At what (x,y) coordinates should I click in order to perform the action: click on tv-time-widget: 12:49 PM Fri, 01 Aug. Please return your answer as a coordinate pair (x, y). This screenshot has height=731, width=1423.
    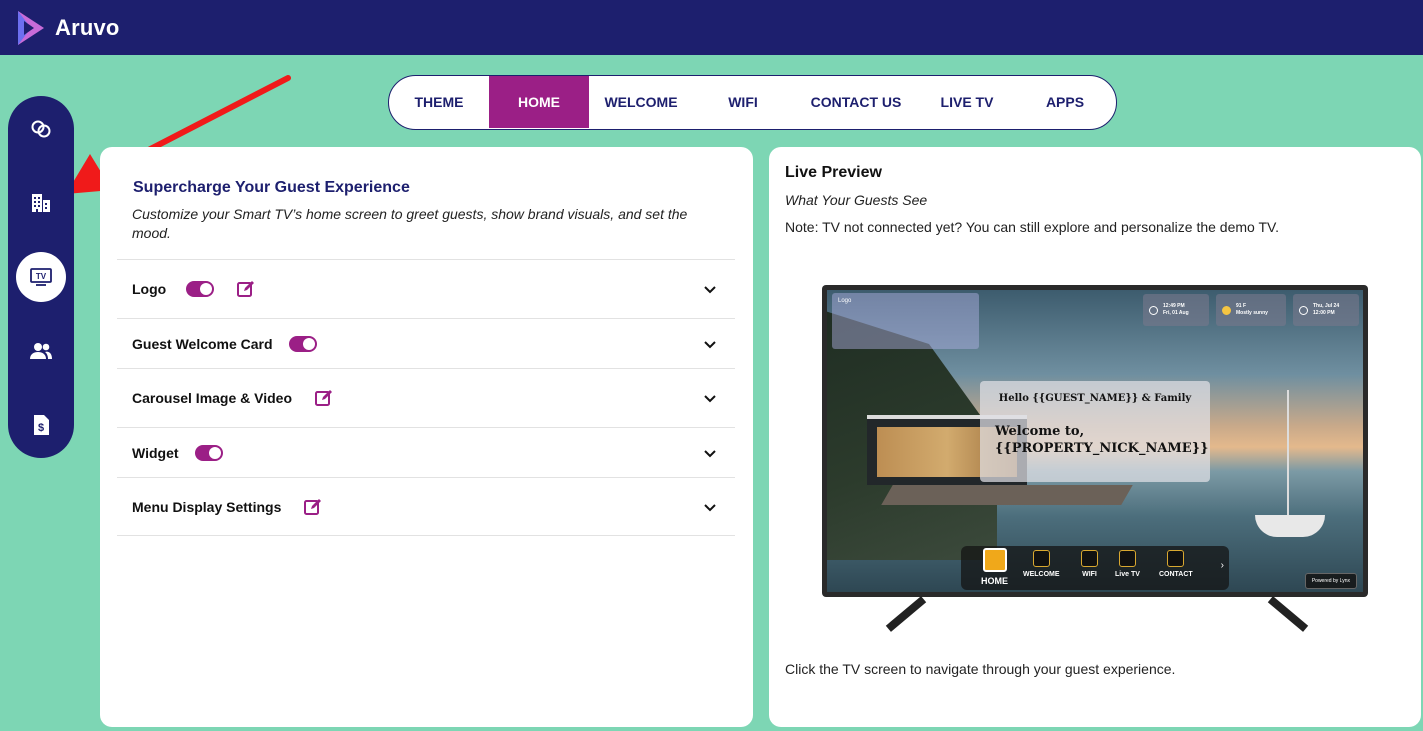
    Looking at the image, I should click on (1176, 310).